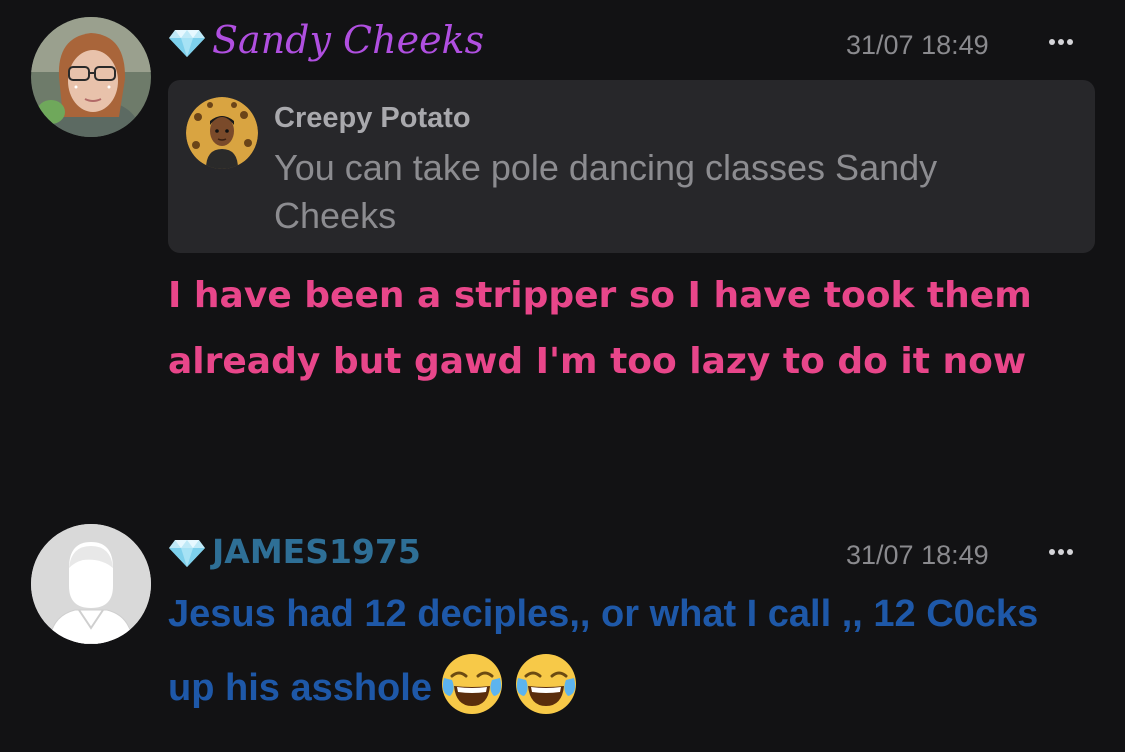  What do you see at coordinates (348, 40) in the screenshot?
I see `username: Sandy Cheeks` at bounding box center [348, 40].